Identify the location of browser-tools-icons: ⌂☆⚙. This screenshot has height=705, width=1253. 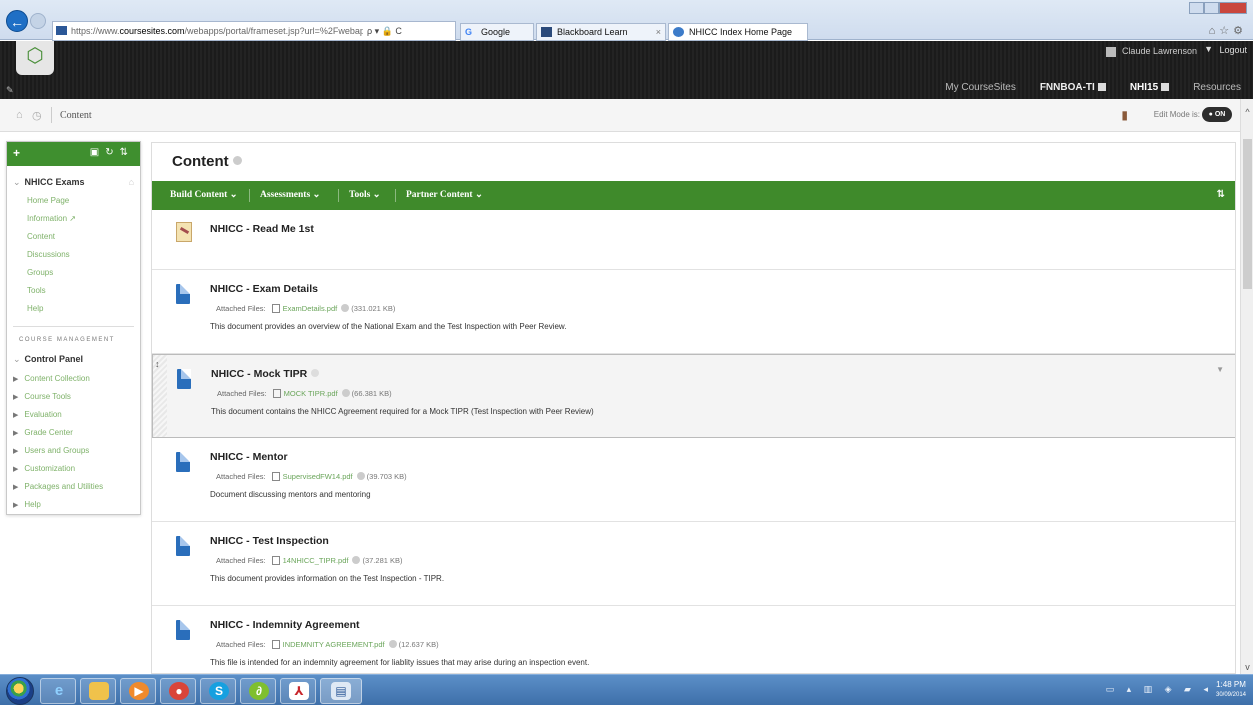
(1228, 30).